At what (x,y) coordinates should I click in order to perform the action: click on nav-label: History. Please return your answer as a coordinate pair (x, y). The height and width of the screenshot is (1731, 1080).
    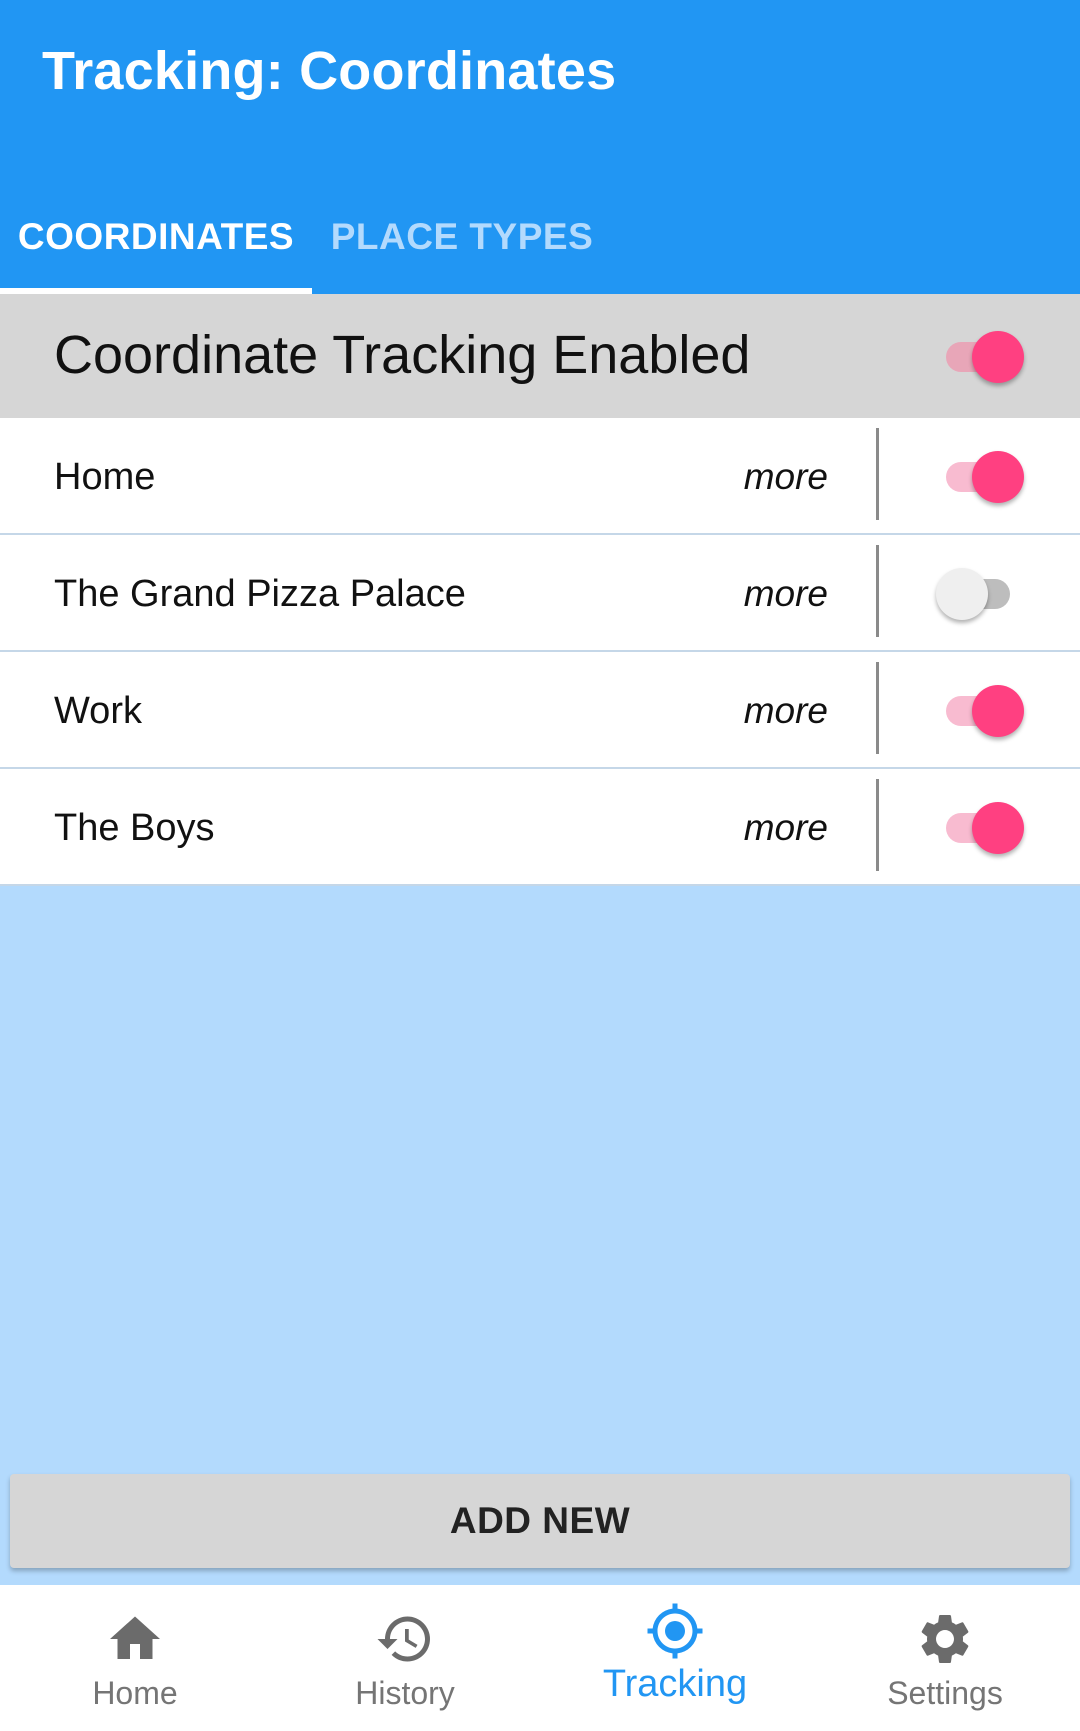
    Looking at the image, I should click on (405, 1693).